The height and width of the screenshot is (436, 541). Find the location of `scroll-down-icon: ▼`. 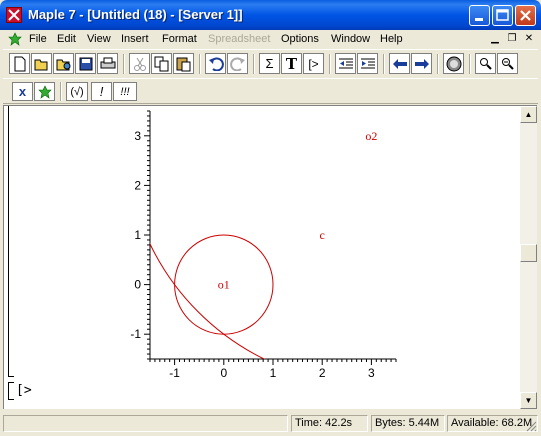

scroll-down-icon: ▼ is located at coordinates (528, 400).